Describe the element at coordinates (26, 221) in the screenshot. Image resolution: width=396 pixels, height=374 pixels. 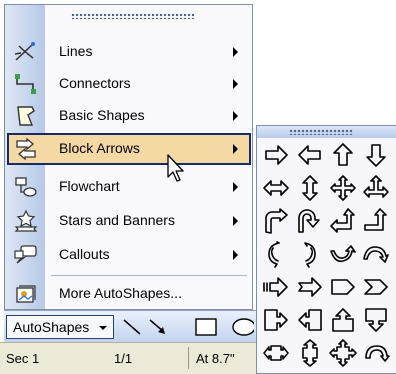
I see `stars-banners-icon` at that location.